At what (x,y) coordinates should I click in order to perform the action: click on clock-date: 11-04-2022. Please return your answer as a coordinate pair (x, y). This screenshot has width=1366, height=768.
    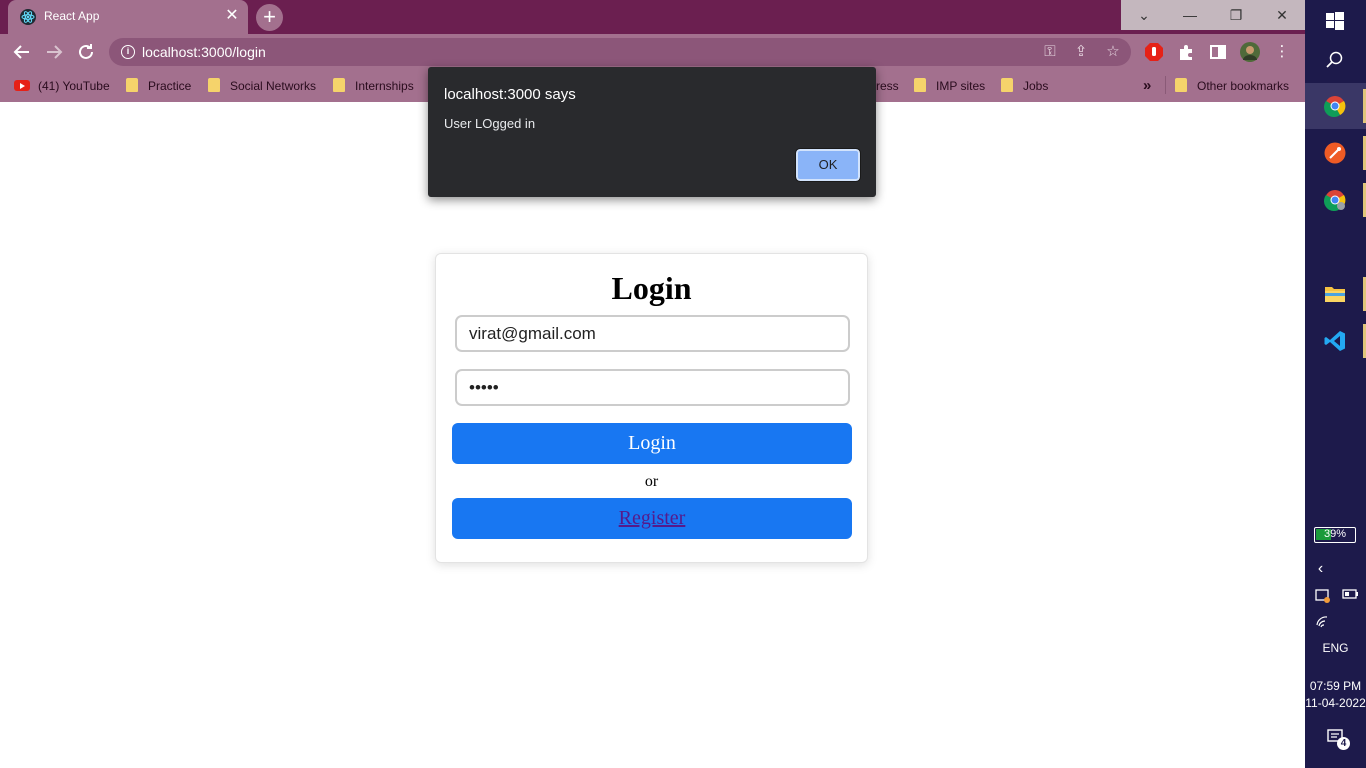
    Looking at the image, I should click on (1335, 703).